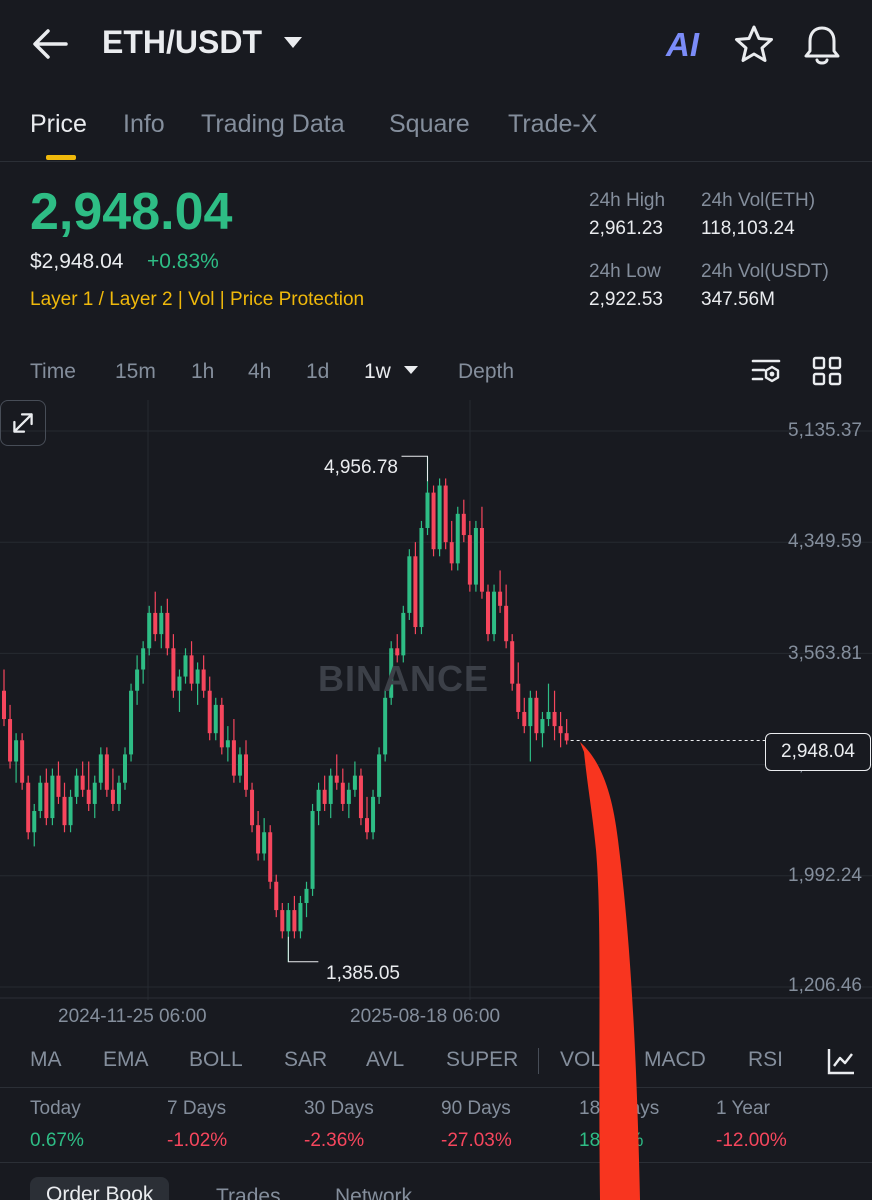  I want to click on interval-1d: 1d, so click(317, 372).